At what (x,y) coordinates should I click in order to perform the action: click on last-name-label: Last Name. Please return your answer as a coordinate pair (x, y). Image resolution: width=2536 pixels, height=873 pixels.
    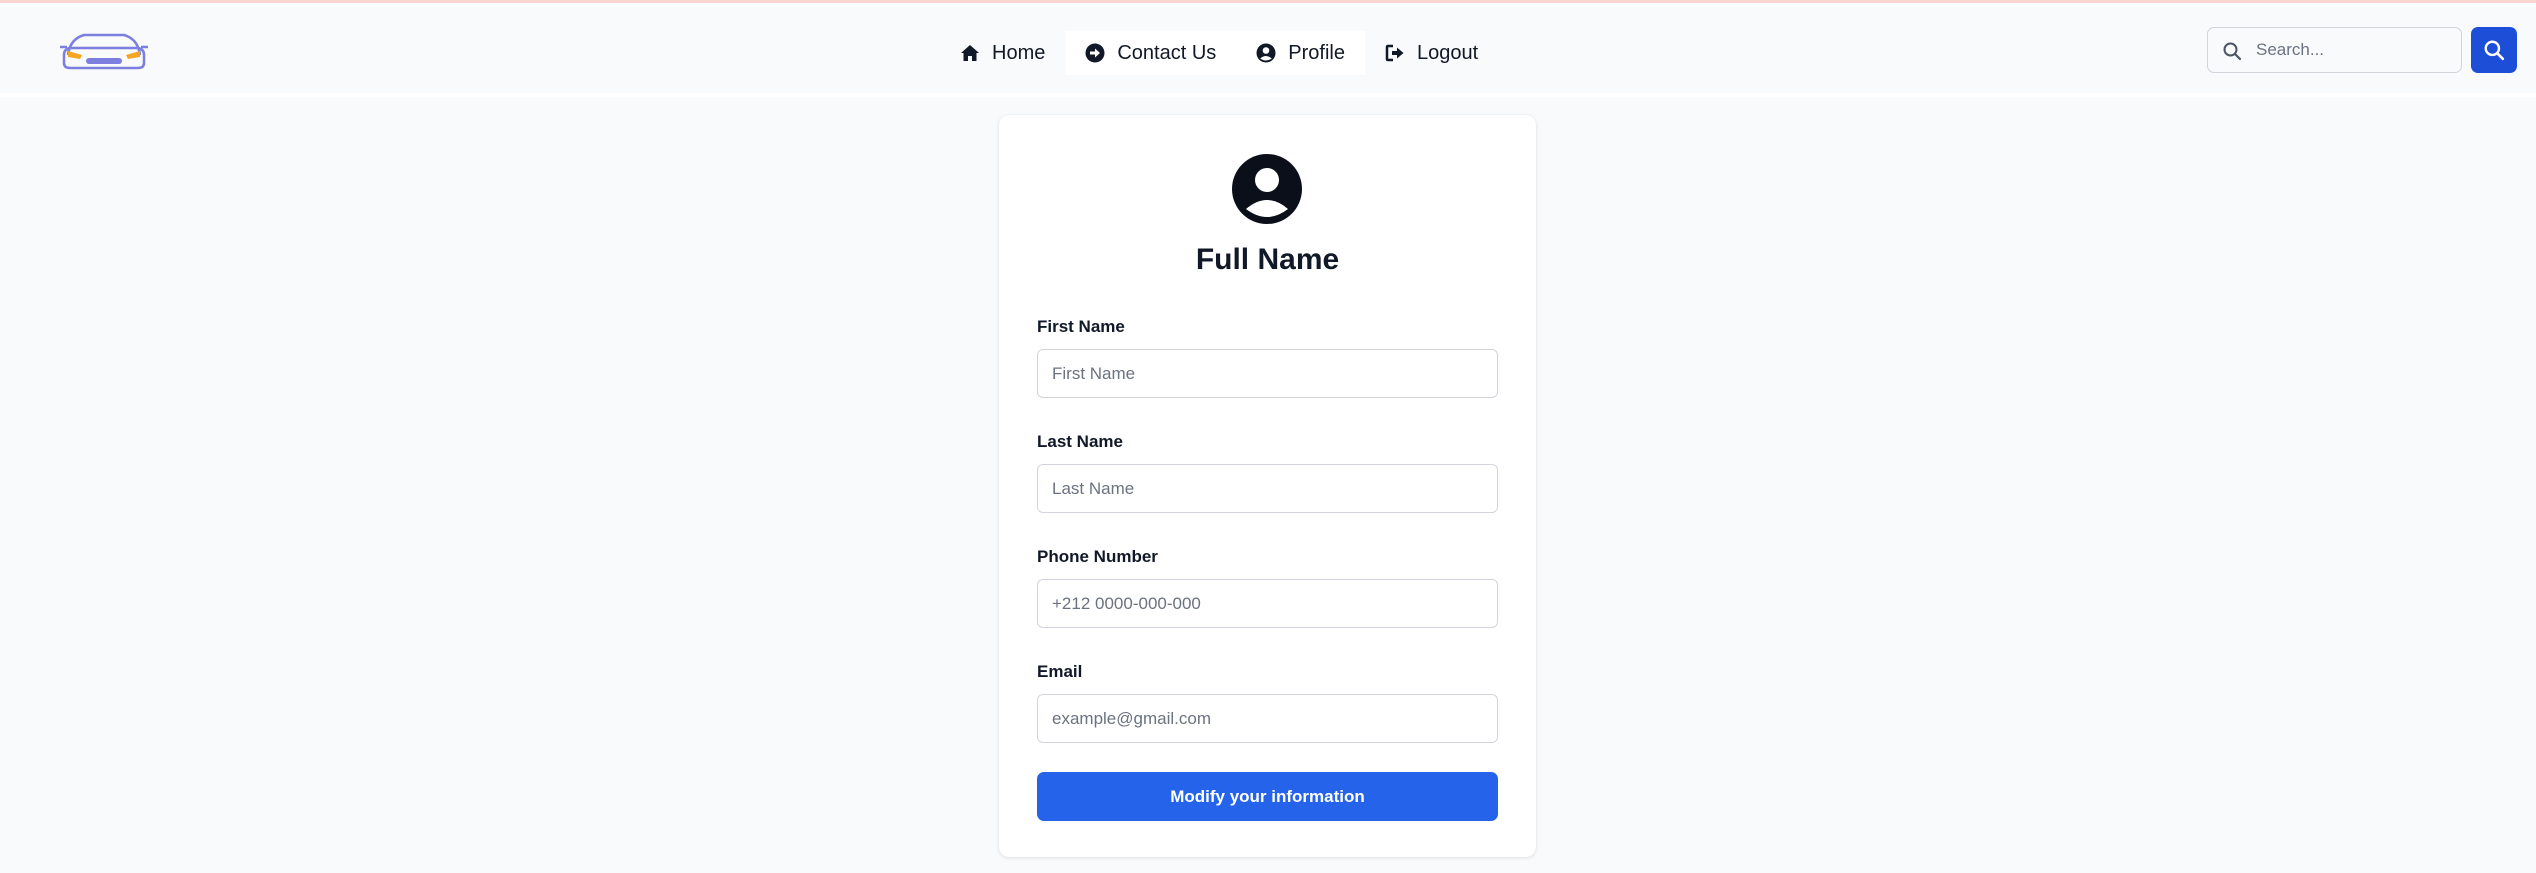
    Looking at the image, I should click on (1080, 441).